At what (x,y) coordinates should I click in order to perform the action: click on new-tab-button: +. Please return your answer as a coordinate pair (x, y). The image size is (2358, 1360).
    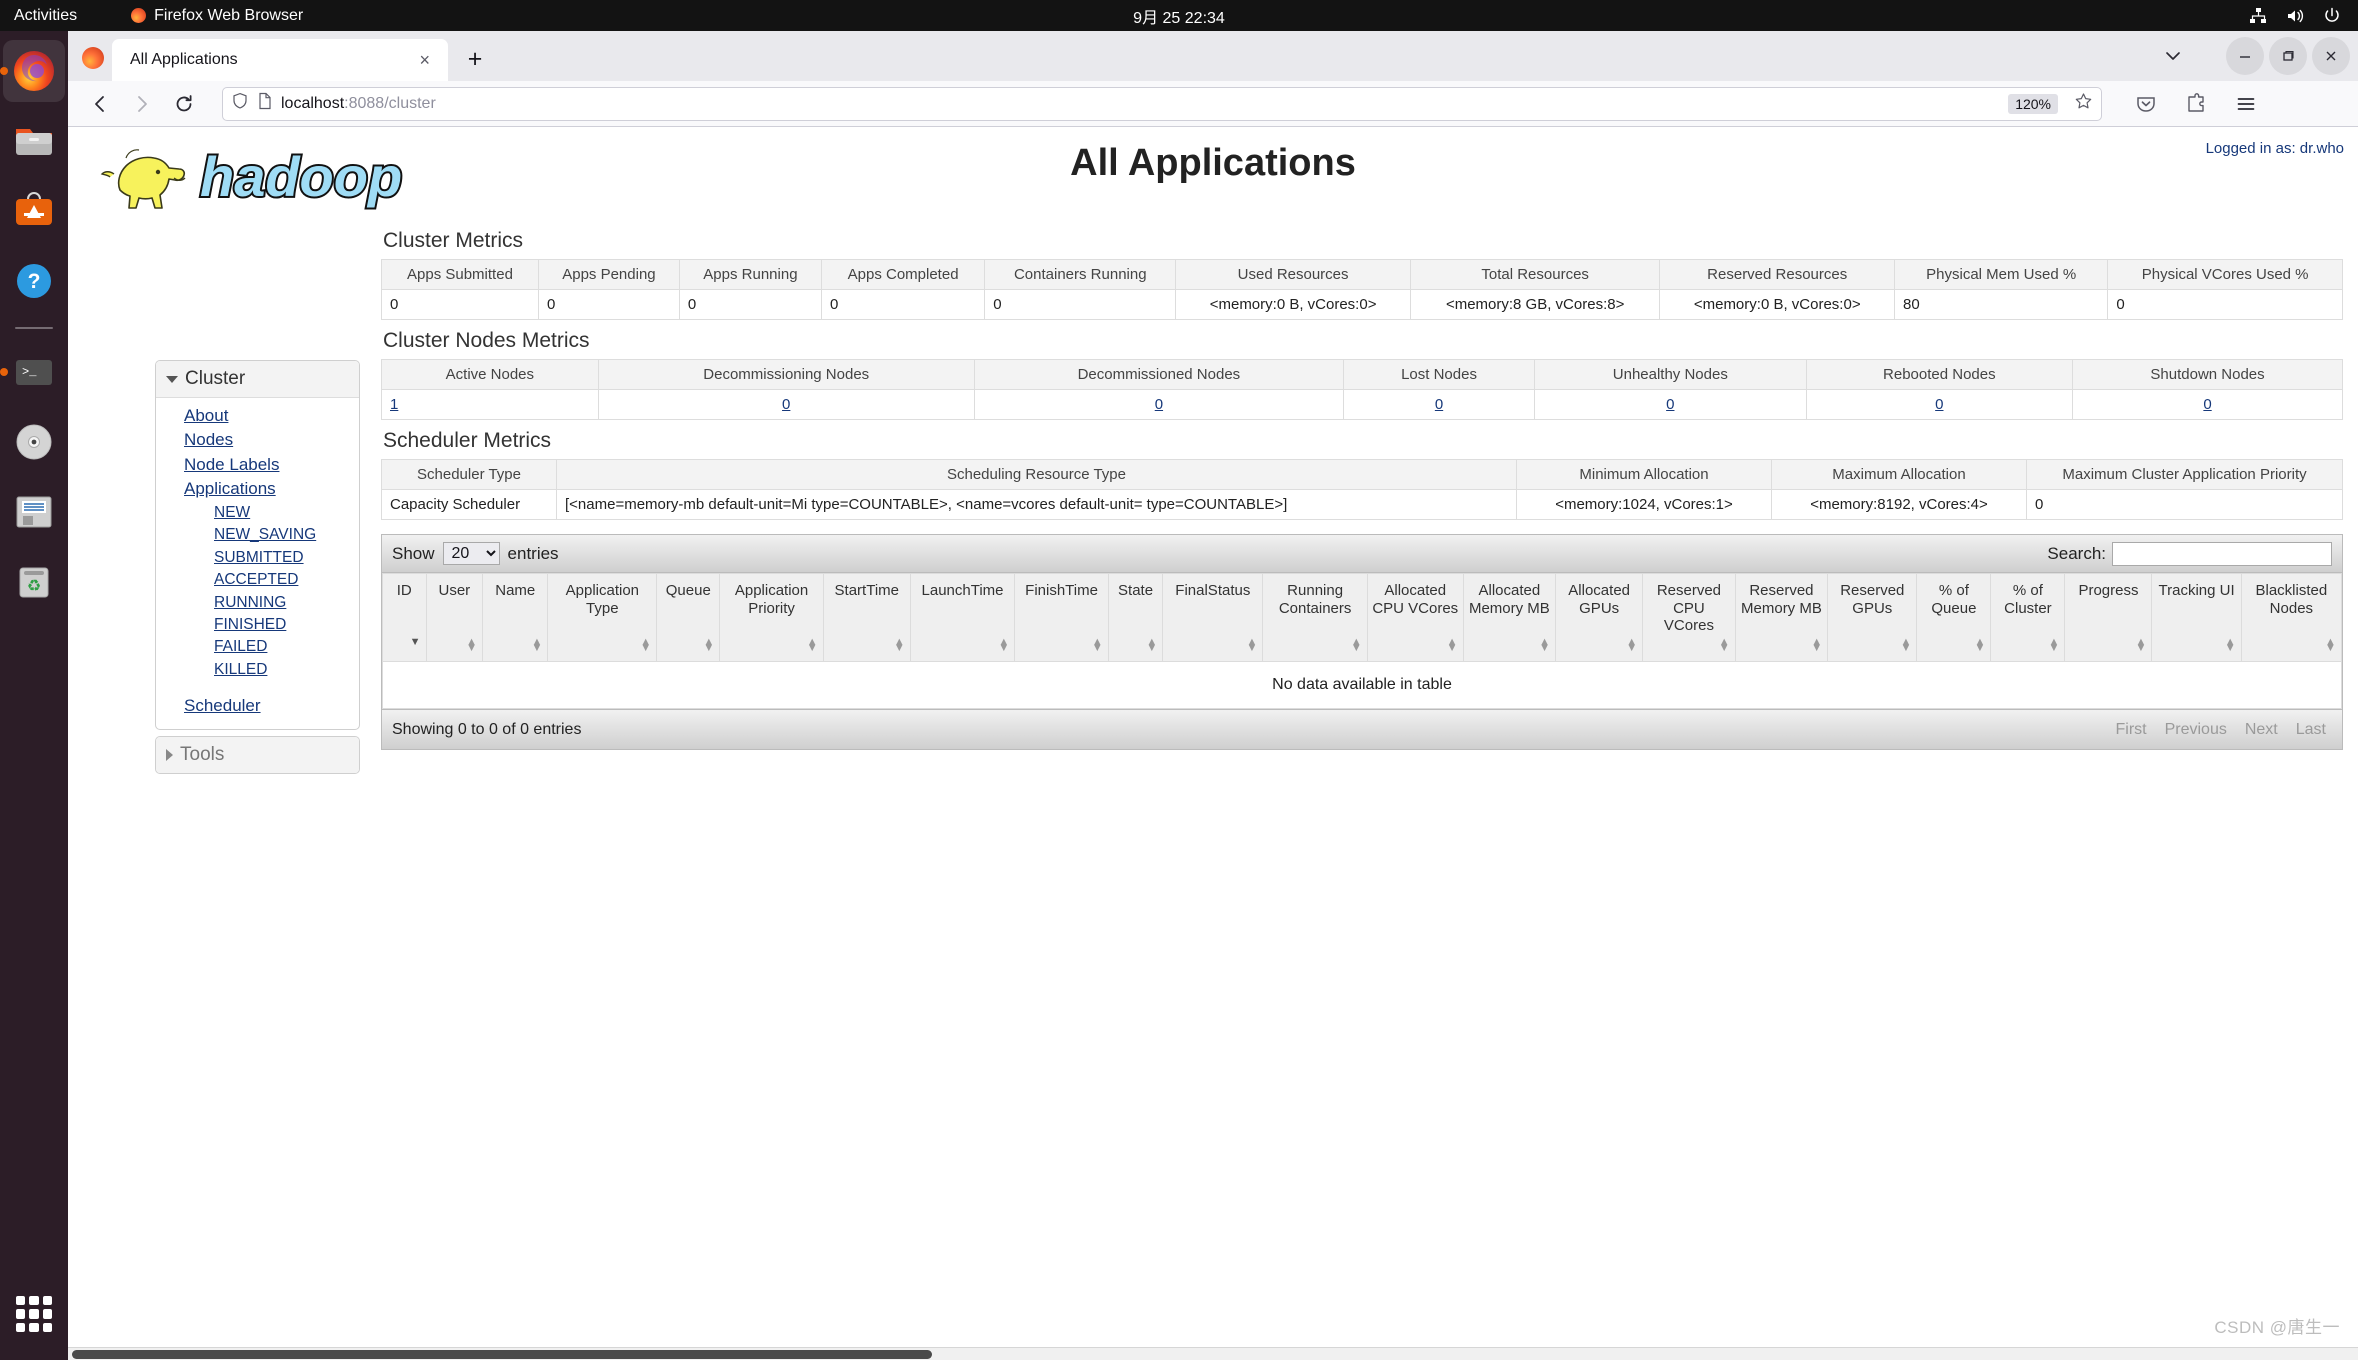
    Looking at the image, I should click on (475, 59).